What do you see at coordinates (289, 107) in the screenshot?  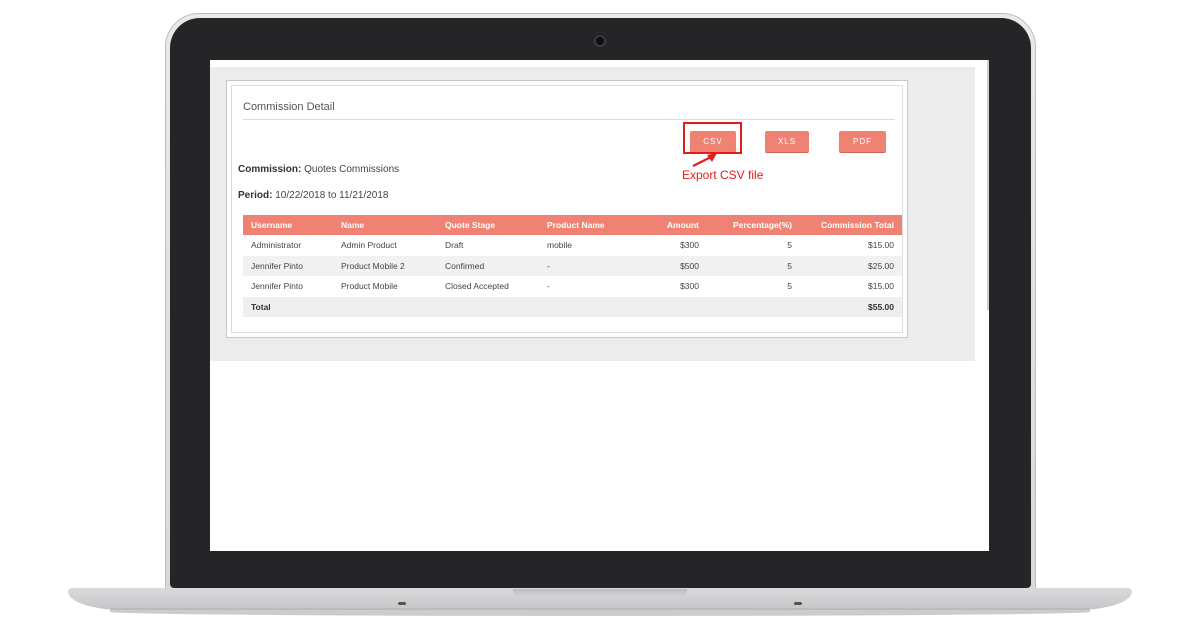 I see `panel-title: Commission Detail` at bounding box center [289, 107].